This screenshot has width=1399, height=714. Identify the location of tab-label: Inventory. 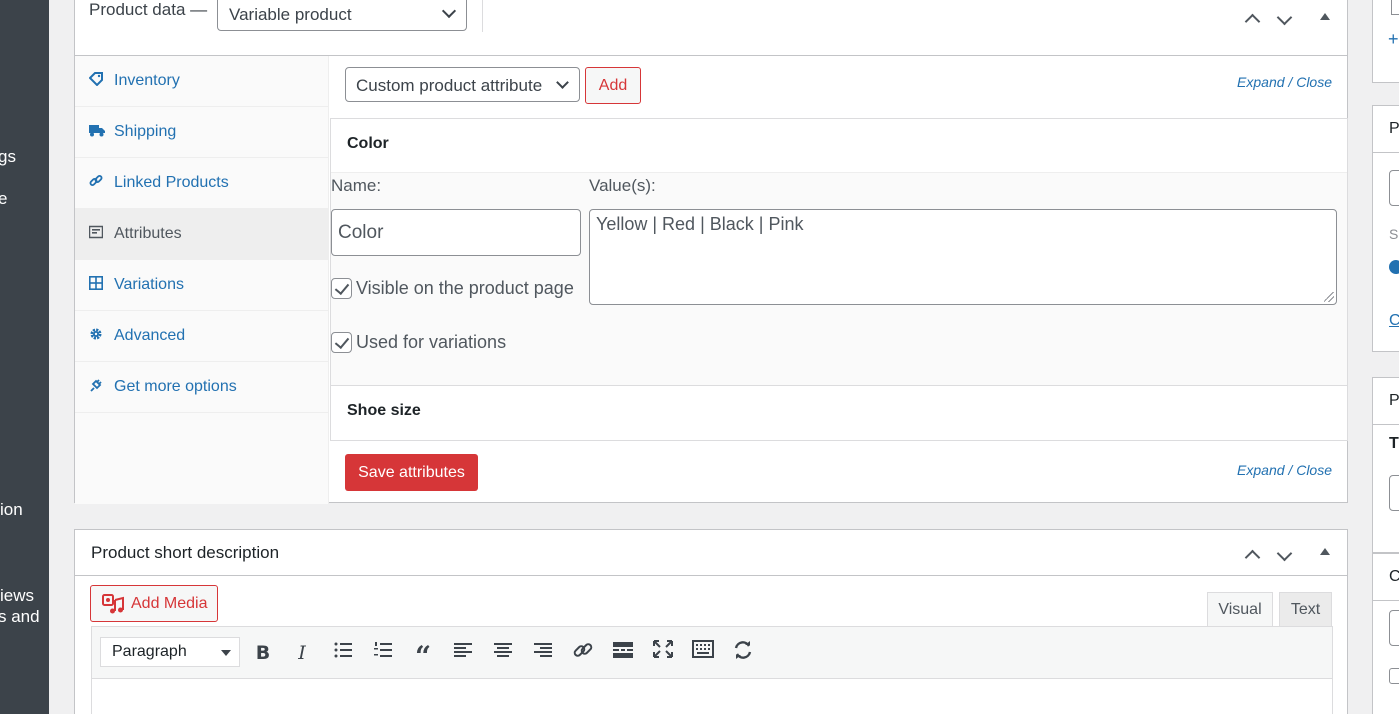
(147, 80).